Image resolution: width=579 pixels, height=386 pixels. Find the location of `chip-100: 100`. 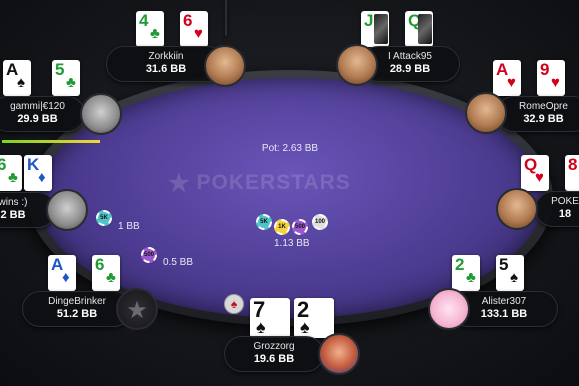

chip-100: 100 is located at coordinates (320, 222).